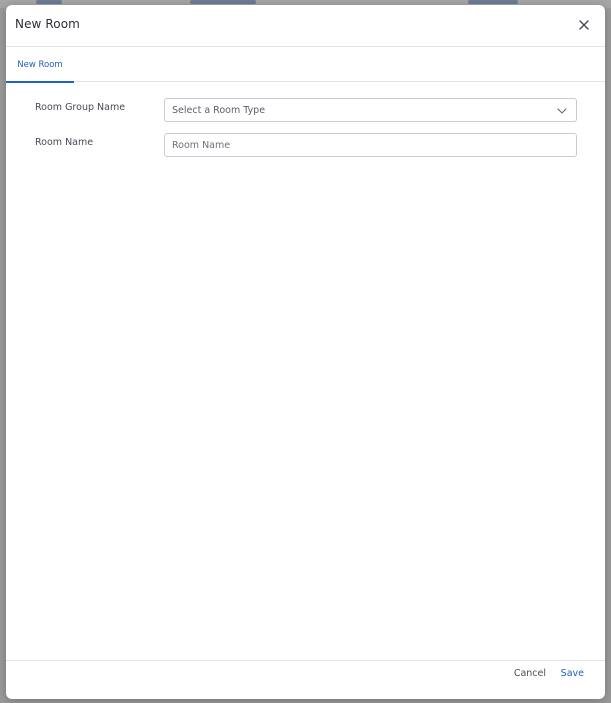 The width and height of the screenshot is (611, 703). What do you see at coordinates (64, 142) in the screenshot?
I see `room-name-label: Room Name` at bounding box center [64, 142].